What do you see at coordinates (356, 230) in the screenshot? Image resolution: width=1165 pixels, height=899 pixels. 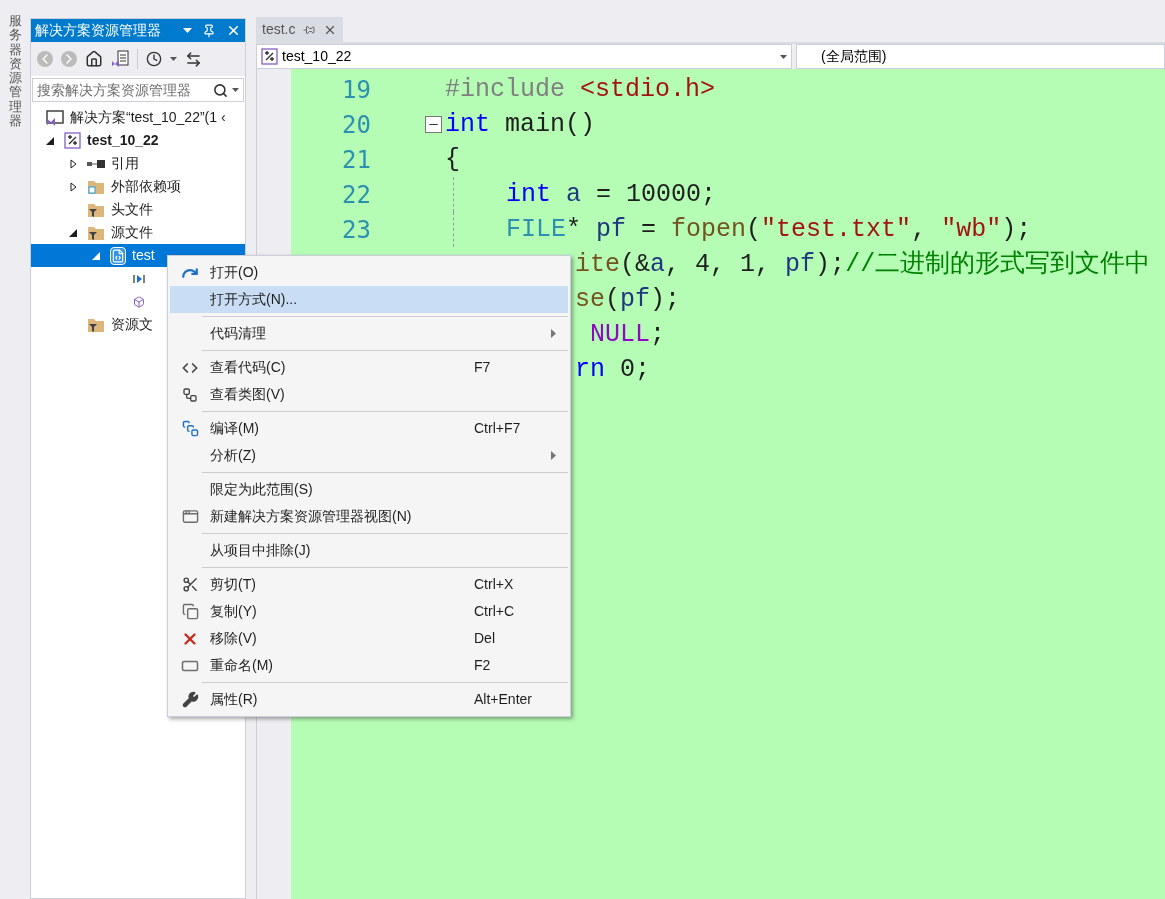 I see `line-number: 23` at bounding box center [356, 230].